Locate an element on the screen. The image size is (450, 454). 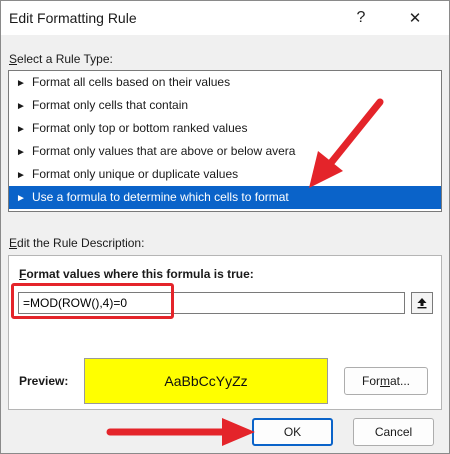
rule-type-label: Select a Rule Type: is located at coordinates (61, 59).